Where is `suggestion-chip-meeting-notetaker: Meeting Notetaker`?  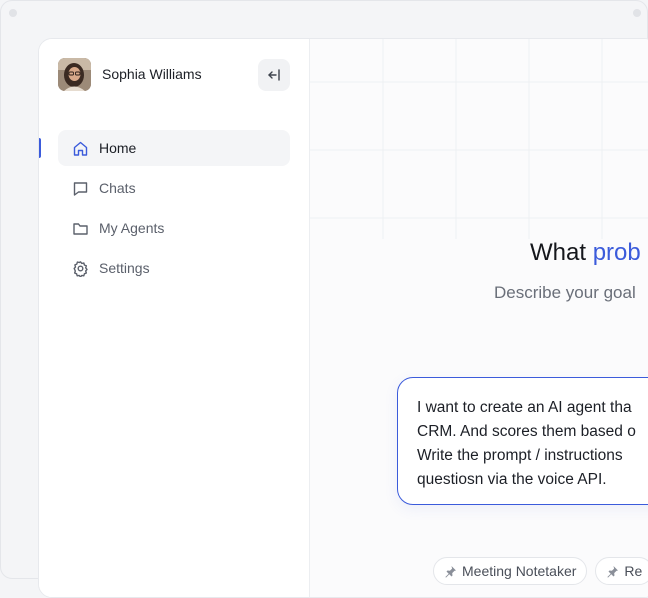
suggestion-chip-meeting-notetaker: Meeting Notetaker is located at coordinates (510, 571).